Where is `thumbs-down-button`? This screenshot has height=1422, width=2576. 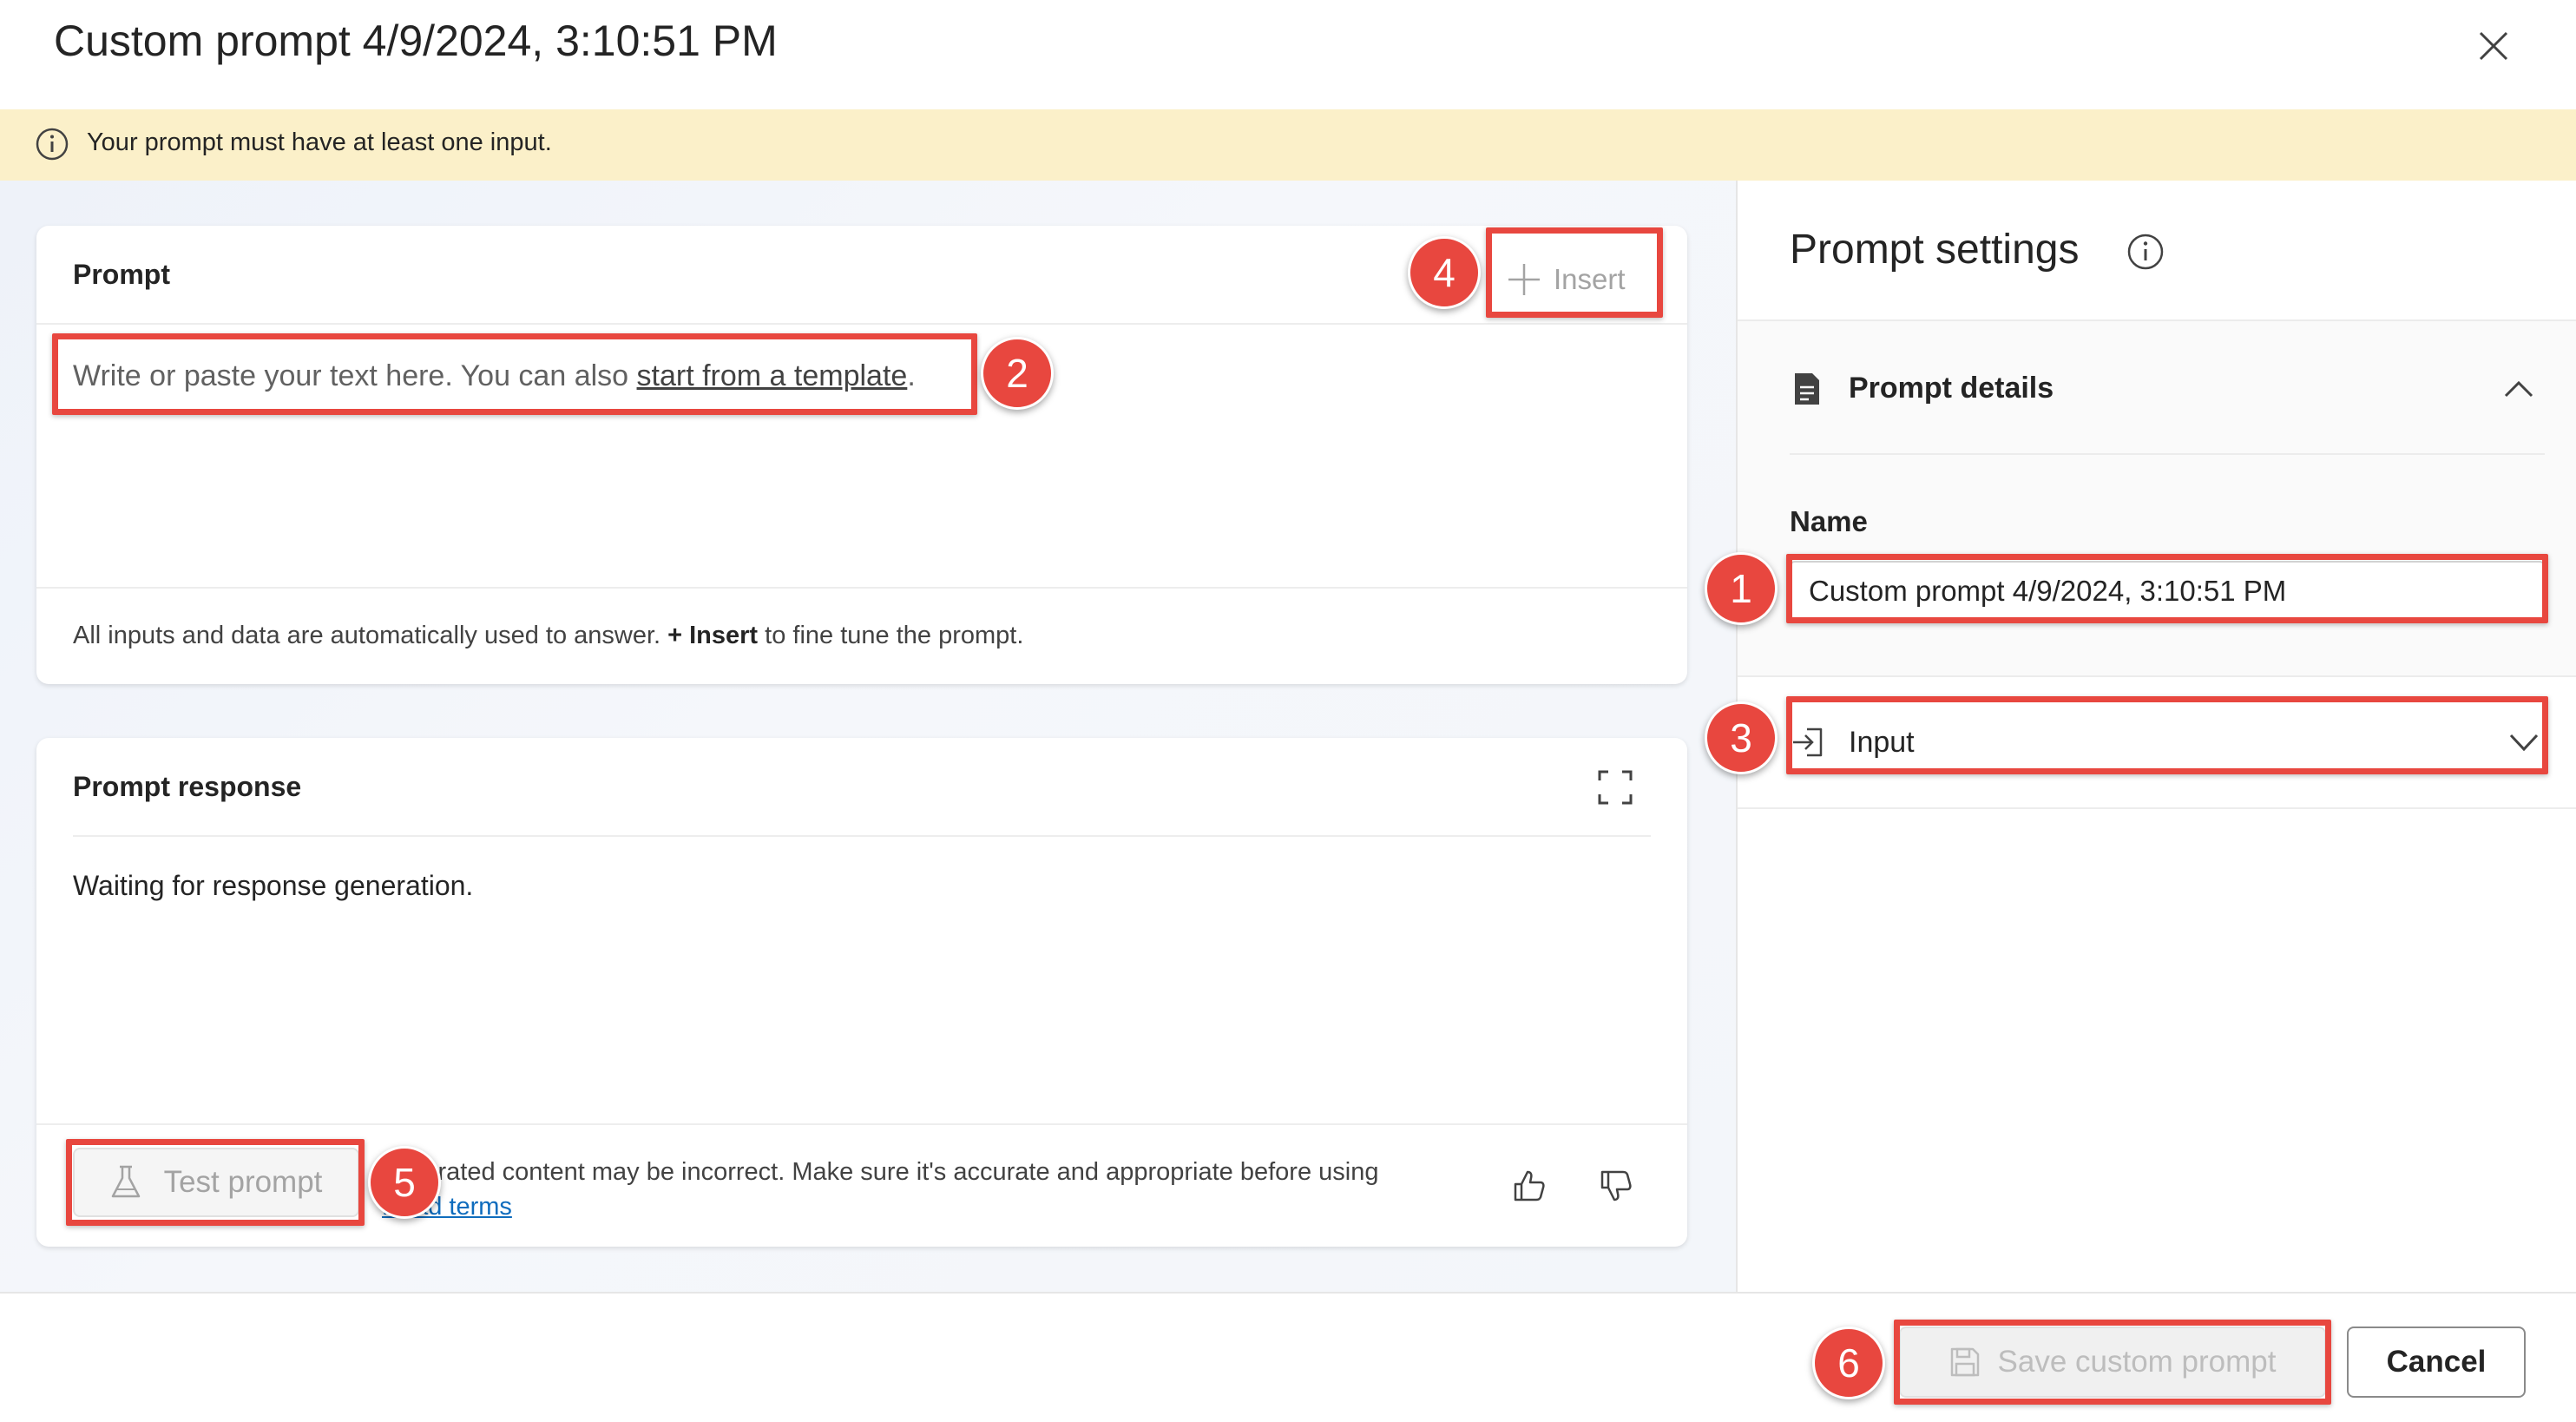 thumbs-down-button is located at coordinates (1616, 1186).